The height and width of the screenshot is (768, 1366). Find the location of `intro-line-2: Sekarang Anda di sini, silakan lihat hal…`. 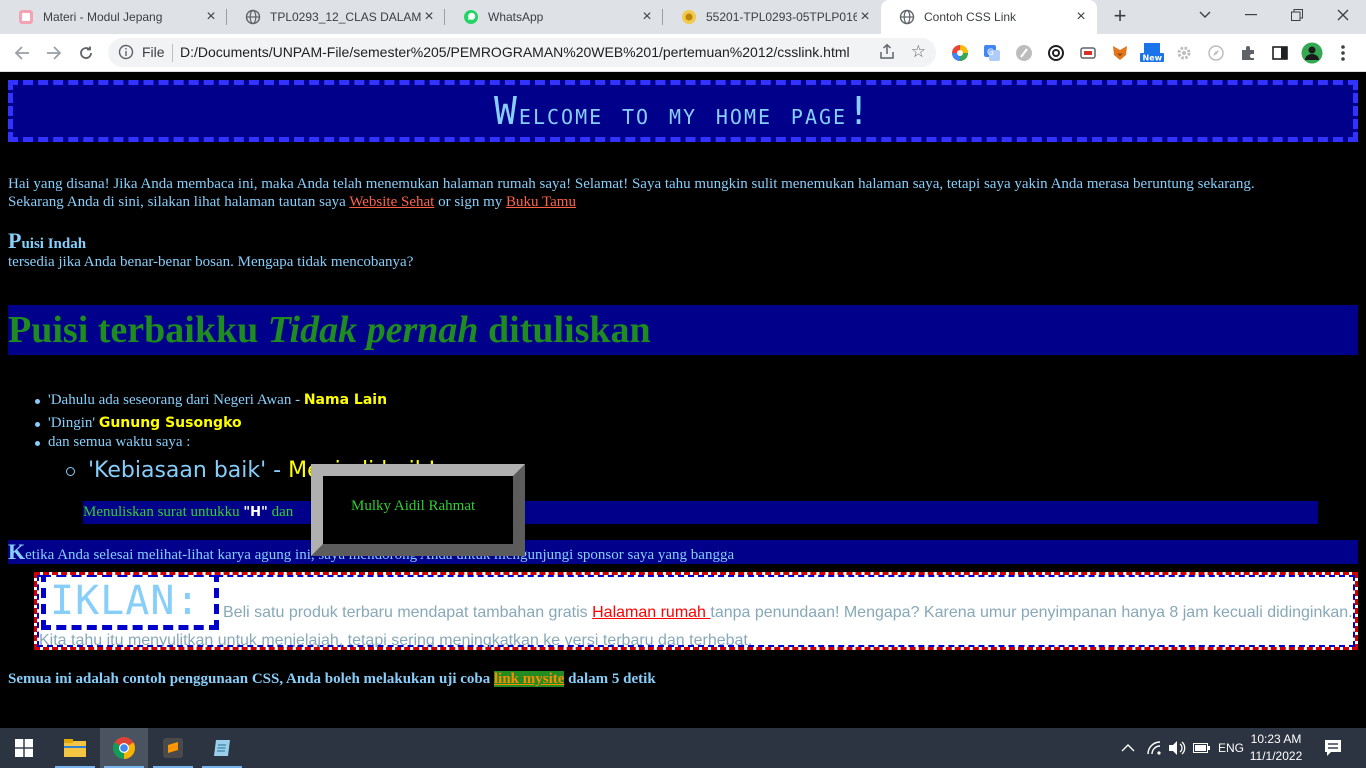

intro-line-2: Sekarang Anda di sini, silakan lihat hal… is located at coordinates (179, 202).